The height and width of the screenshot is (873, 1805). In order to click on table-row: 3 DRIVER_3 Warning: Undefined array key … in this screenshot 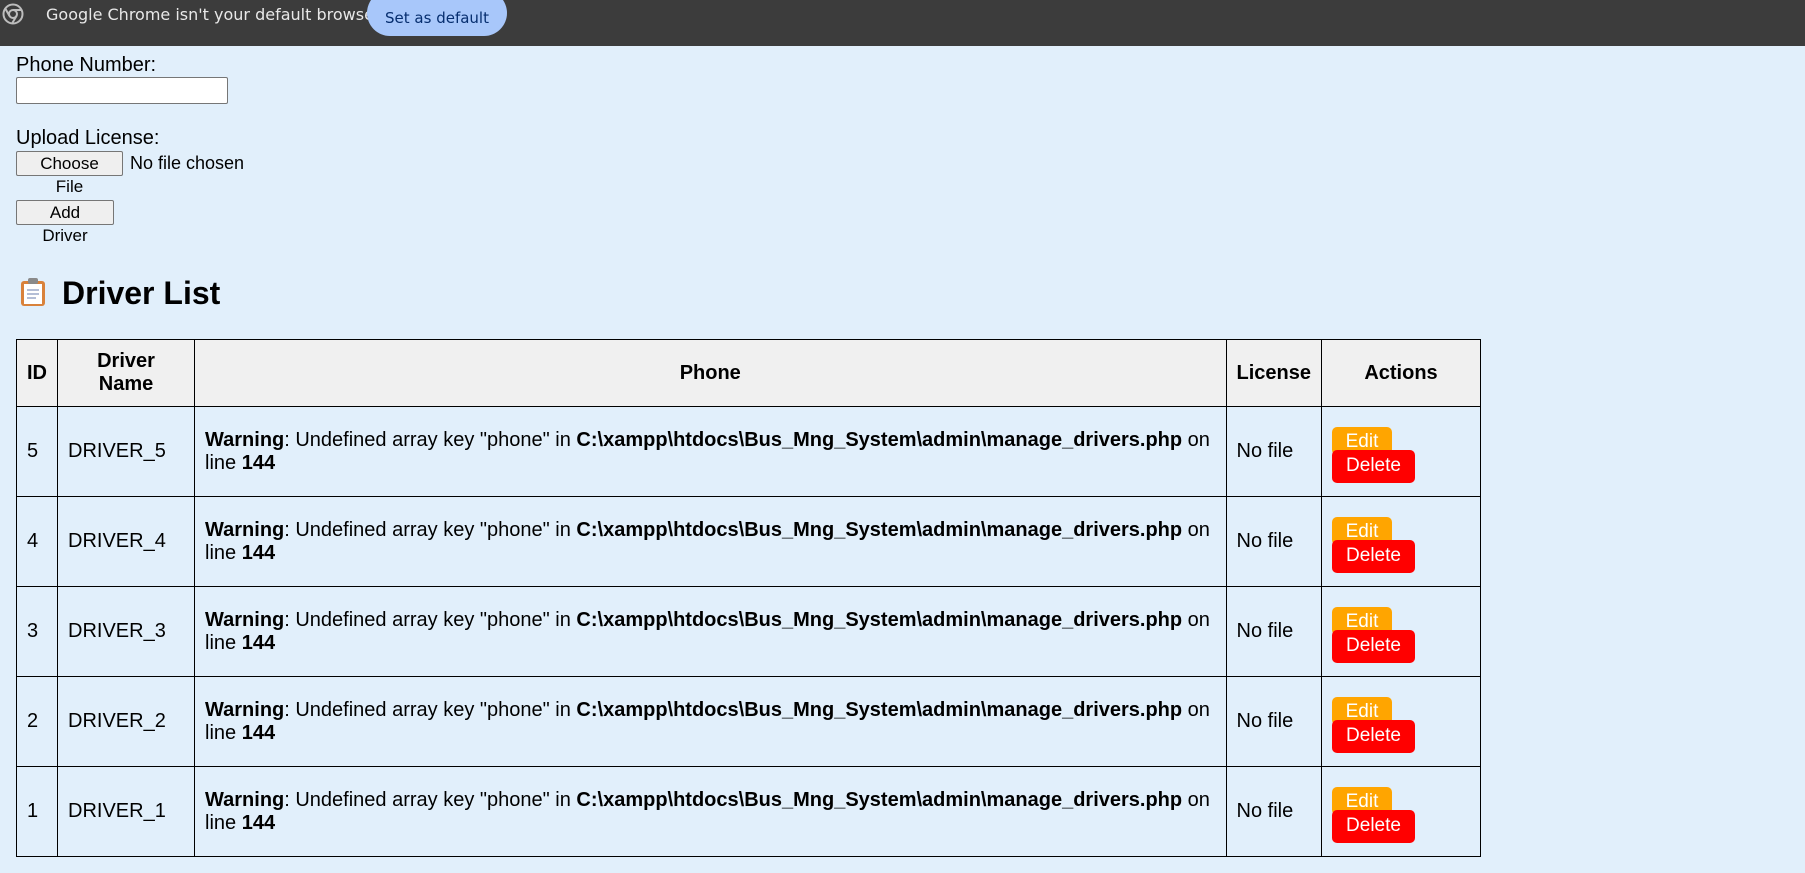, I will do `click(748, 631)`.